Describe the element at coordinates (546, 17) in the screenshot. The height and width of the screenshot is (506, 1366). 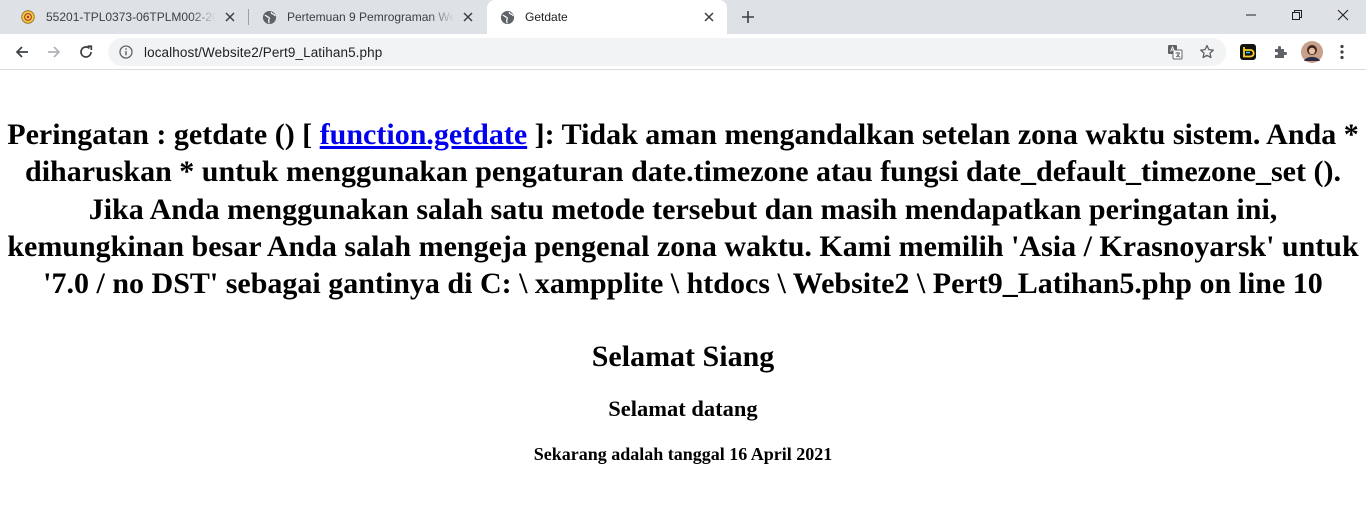
I see `tab-title: Getdate` at that location.